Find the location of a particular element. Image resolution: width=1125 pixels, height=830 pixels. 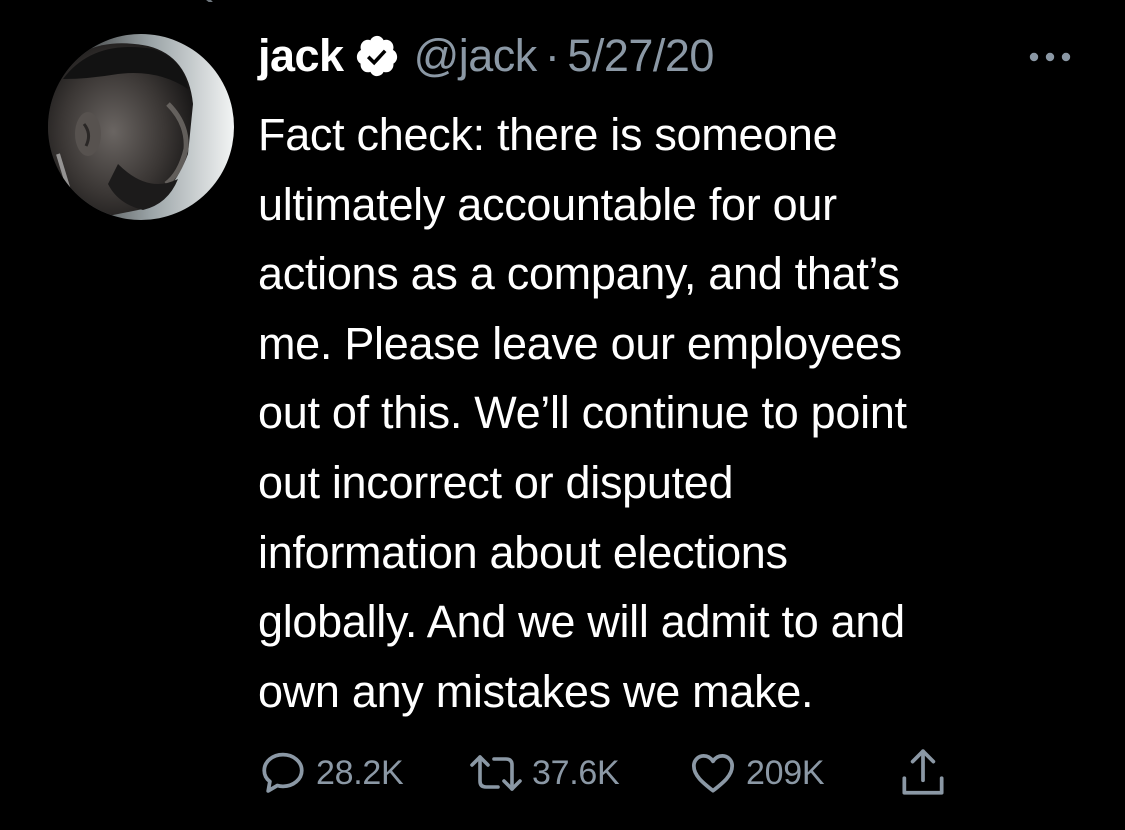

tweet-text-line: me. Please leave our employees is located at coordinates (580, 343).